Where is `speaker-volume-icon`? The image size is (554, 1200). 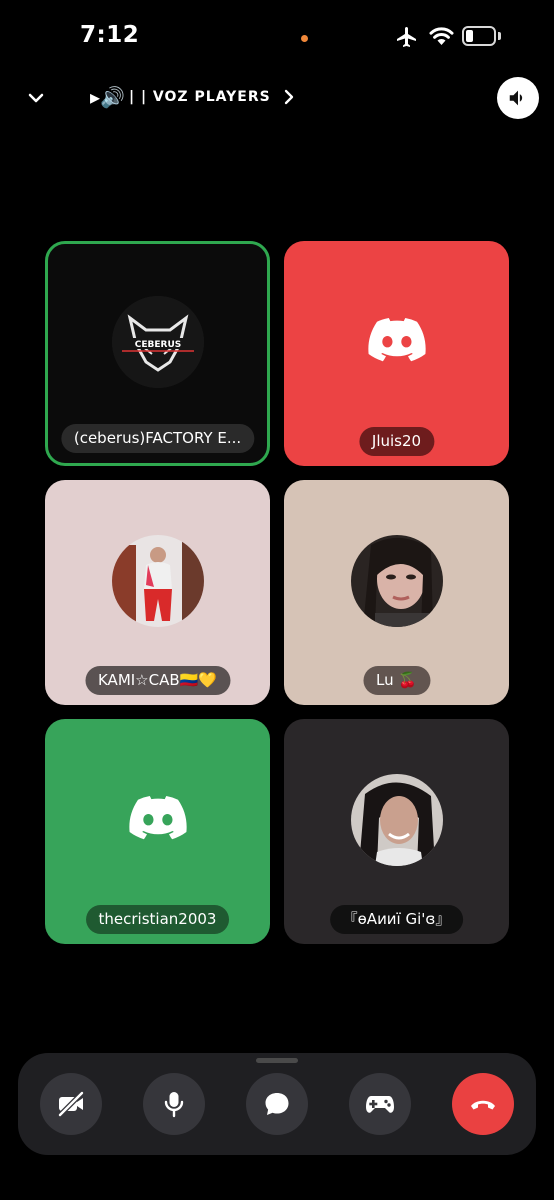
speaker-volume-icon is located at coordinates (516, 98).